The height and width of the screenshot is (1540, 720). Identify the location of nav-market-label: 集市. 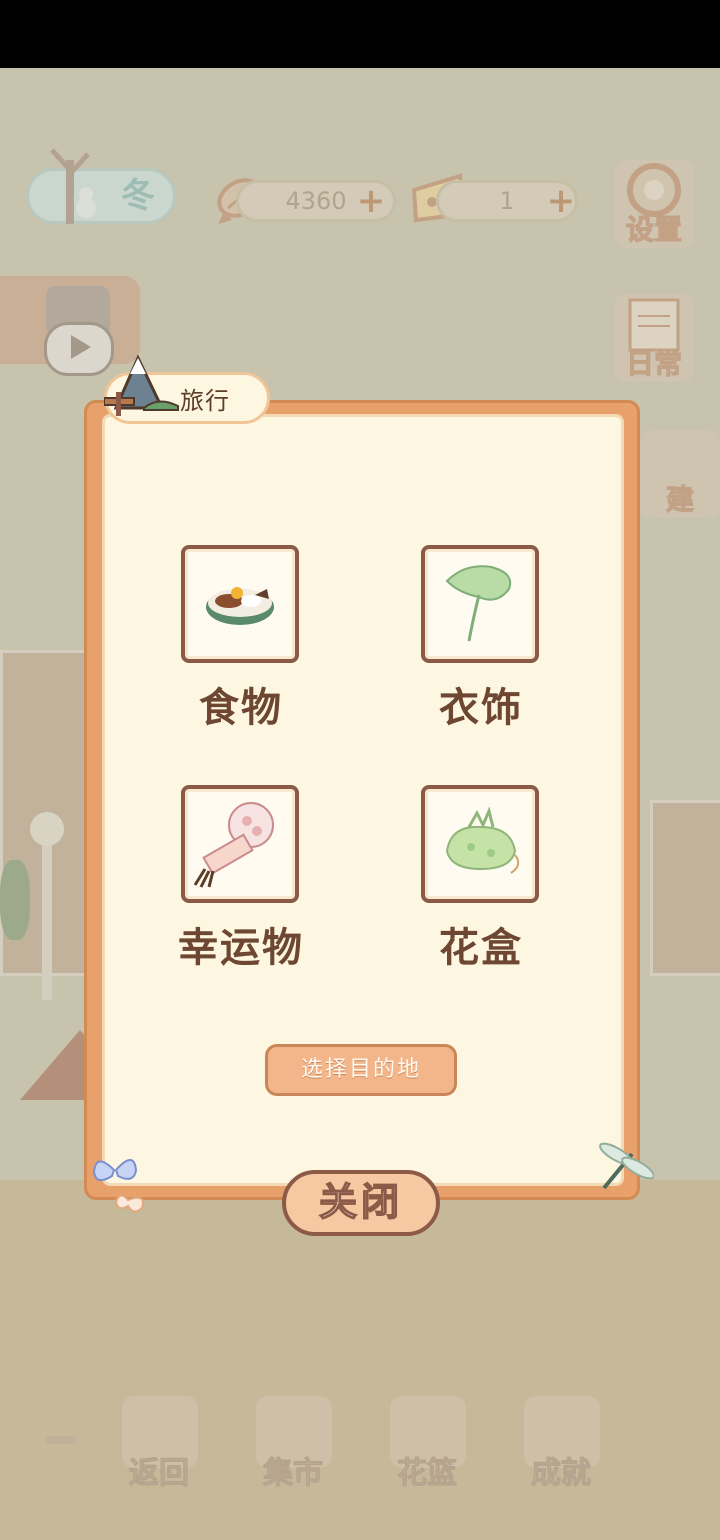
(293, 1474).